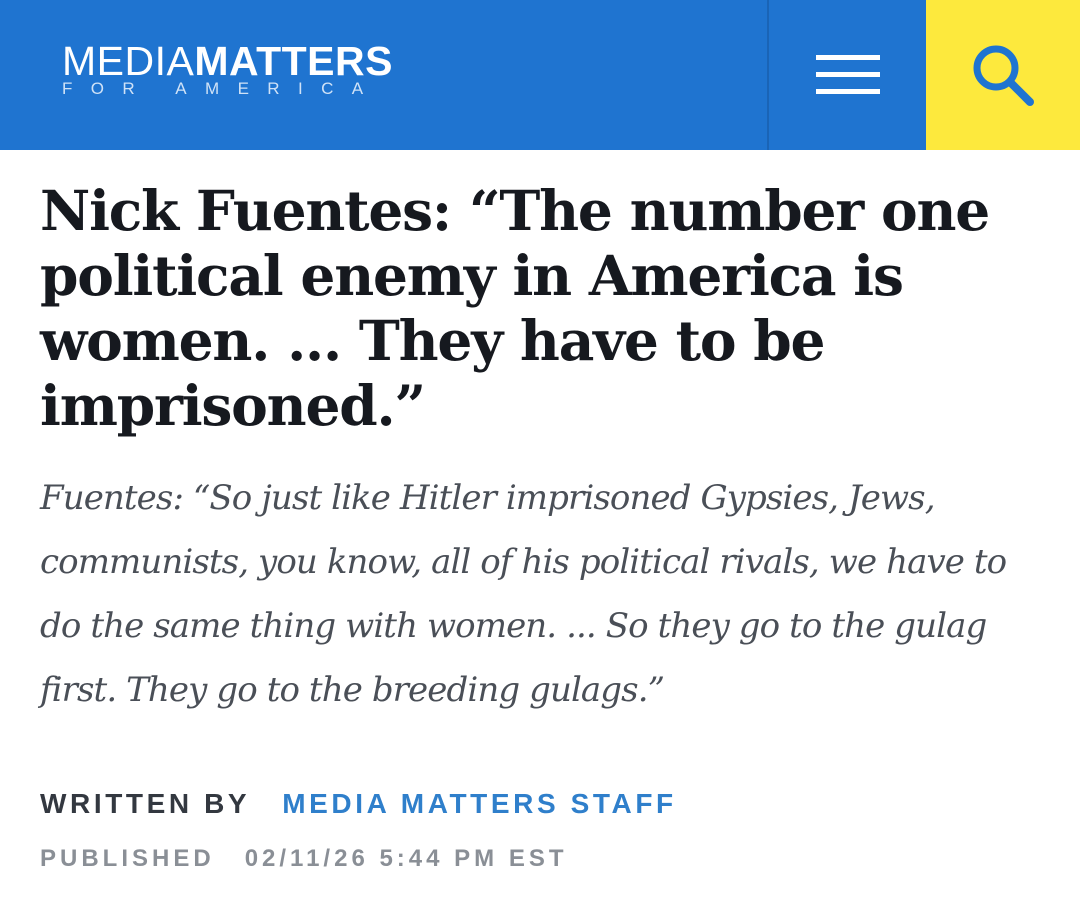 Image resolution: width=1080 pixels, height=903 pixels. Describe the element at coordinates (406, 858) in the screenshot. I see `published-date: 02/11/26 5:44 PM EST` at that location.